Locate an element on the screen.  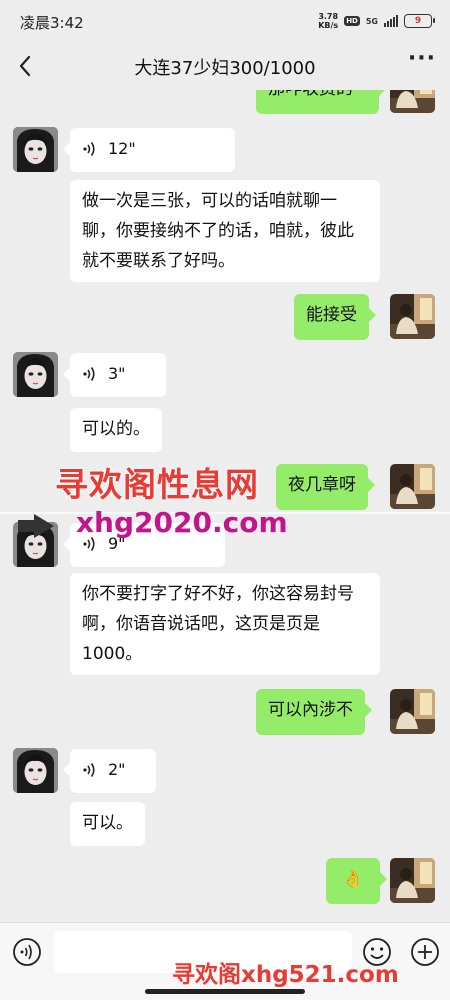
plus-icon is located at coordinates (425, 952).